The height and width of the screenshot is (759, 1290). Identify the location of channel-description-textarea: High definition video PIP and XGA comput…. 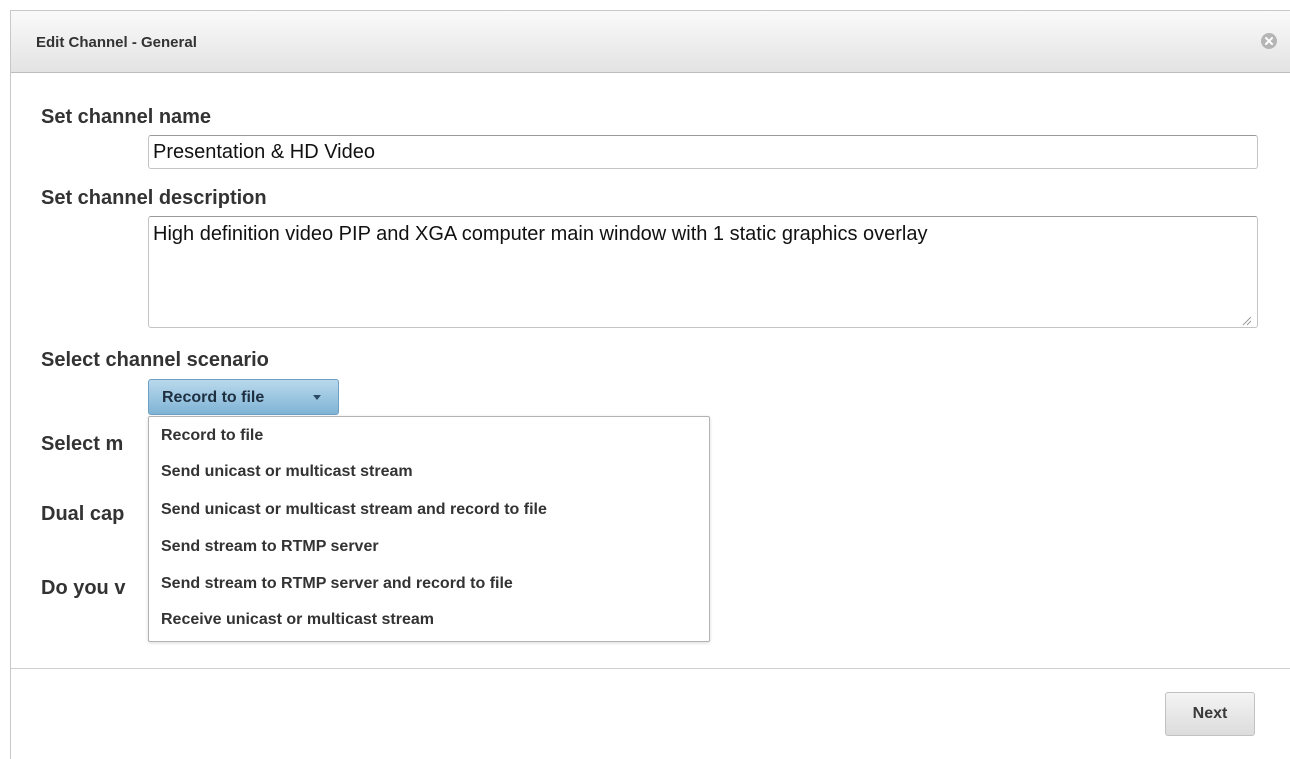
(703, 272).